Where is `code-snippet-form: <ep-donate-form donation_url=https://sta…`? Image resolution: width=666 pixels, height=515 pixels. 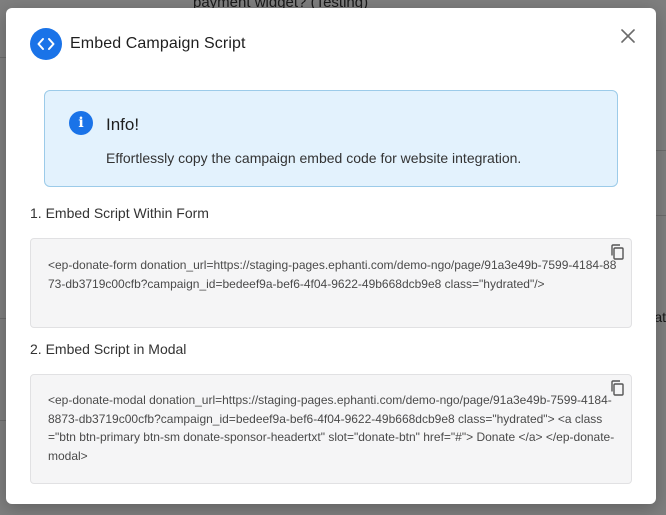 code-snippet-form: <ep-donate-form donation_url=https://sta… is located at coordinates (332, 274).